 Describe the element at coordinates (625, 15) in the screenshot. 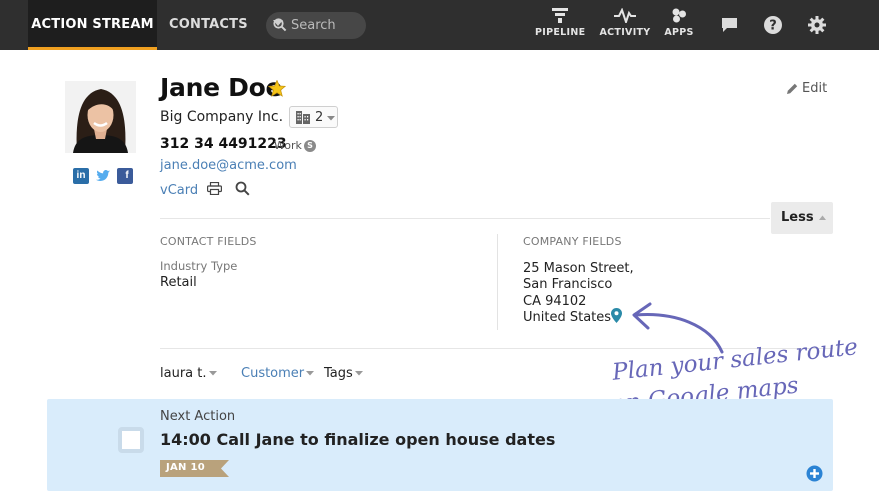

I see `pulse-icon` at that location.